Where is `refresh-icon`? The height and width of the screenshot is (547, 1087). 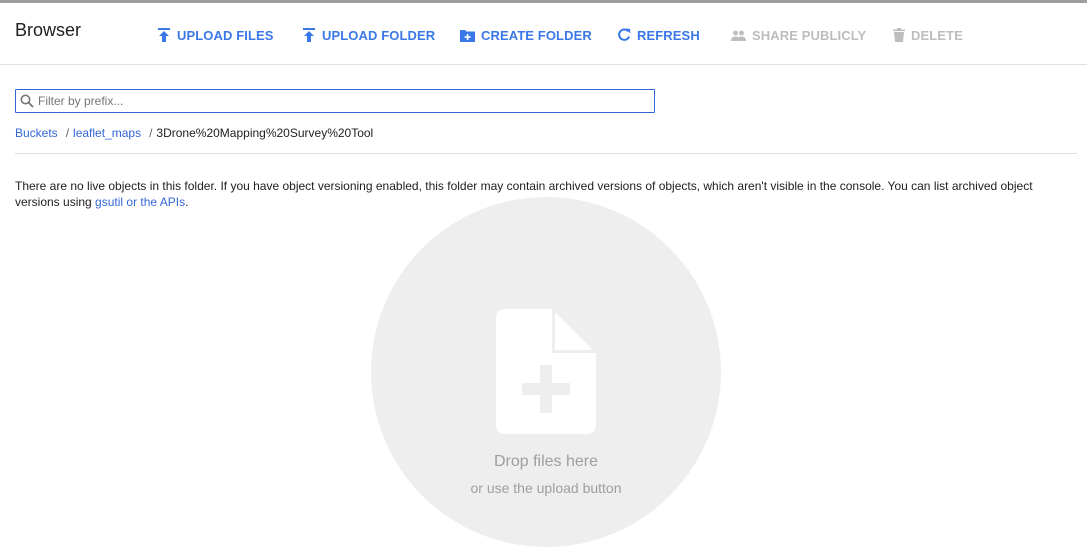 refresh-icon is located at coordinates (624, 34).